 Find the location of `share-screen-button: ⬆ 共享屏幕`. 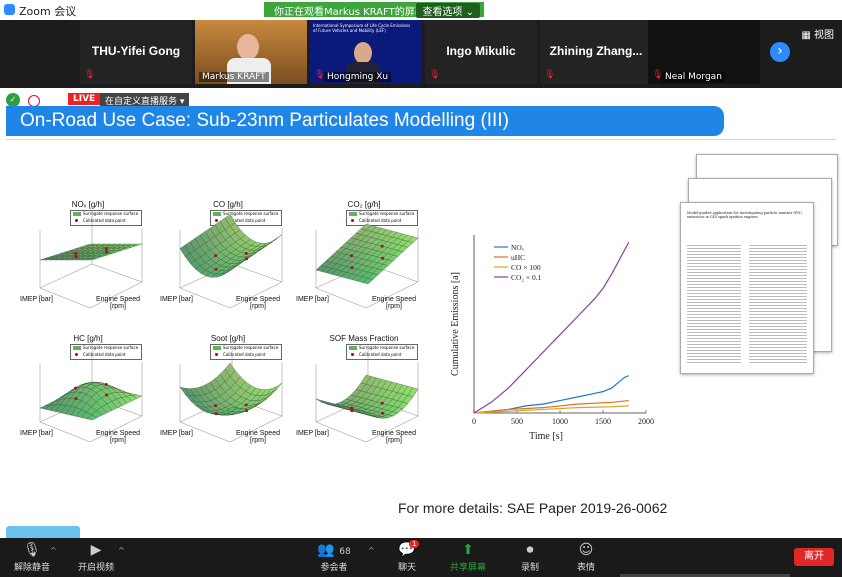

share-screen-button: ⬆ 共享屏幕 is located at coordinates (468, 556).